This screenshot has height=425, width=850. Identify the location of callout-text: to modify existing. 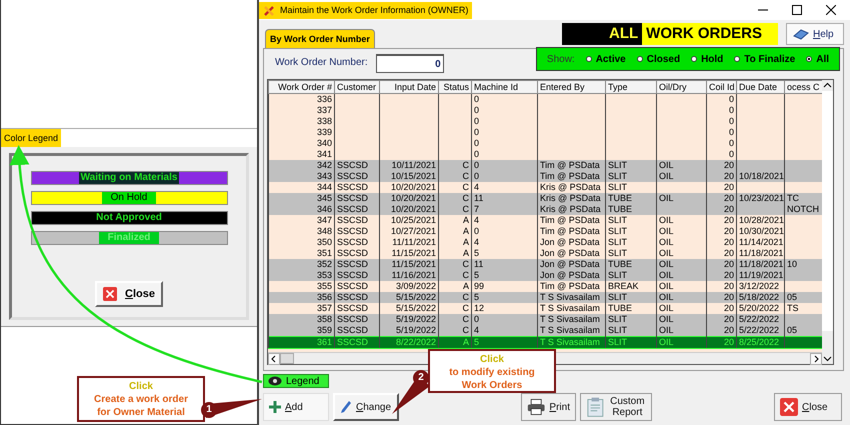
(492, 372).